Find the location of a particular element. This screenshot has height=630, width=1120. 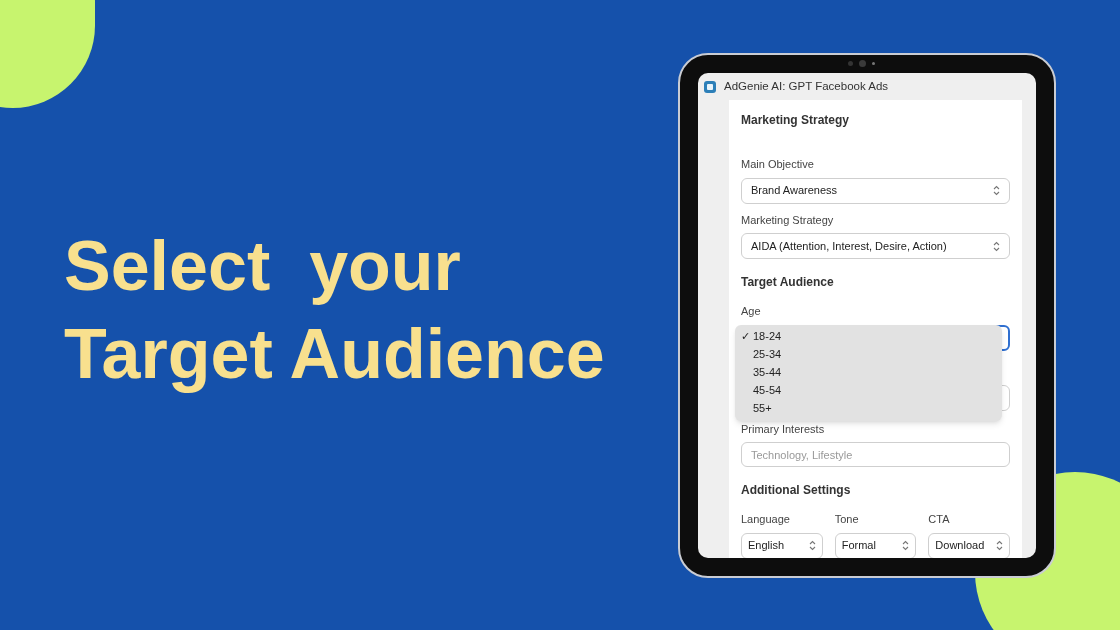

headline: Select your is located at coordinates (263, 266).